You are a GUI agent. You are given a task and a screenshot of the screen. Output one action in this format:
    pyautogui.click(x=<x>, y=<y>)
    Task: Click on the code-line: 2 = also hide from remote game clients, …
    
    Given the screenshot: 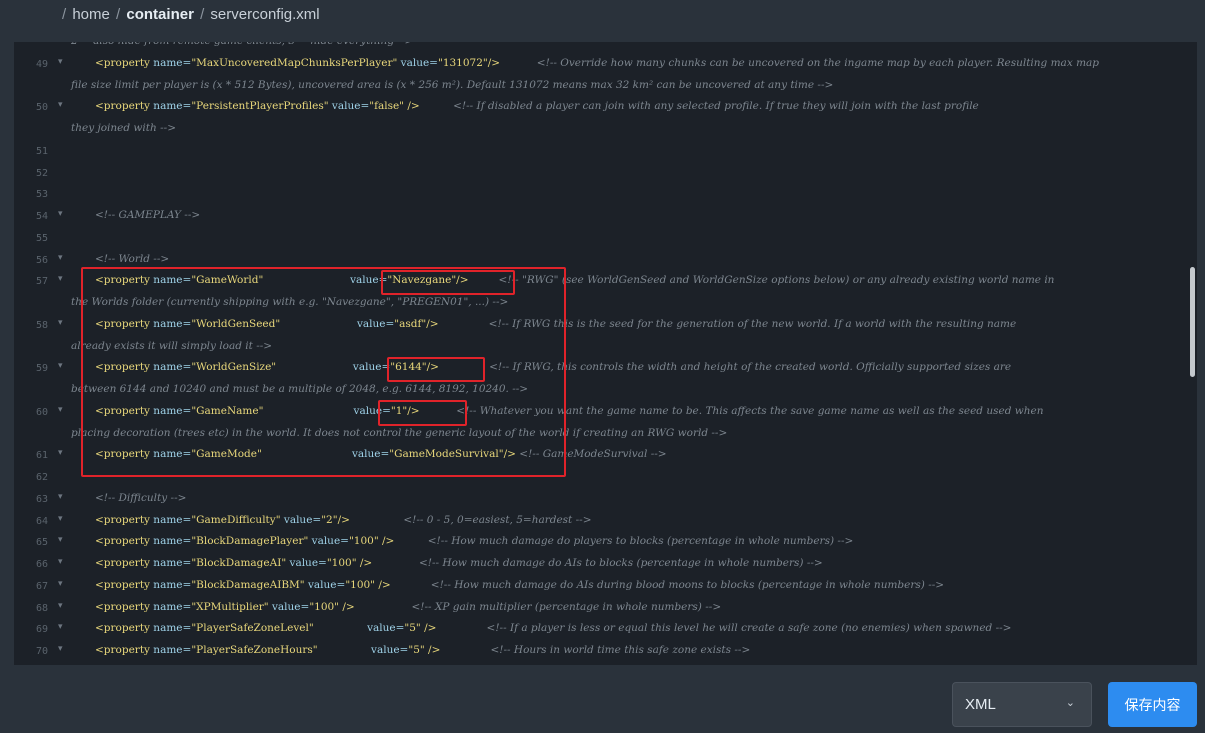 What is the action you would take?
    pyautogui.click(x=605, y=47)
    